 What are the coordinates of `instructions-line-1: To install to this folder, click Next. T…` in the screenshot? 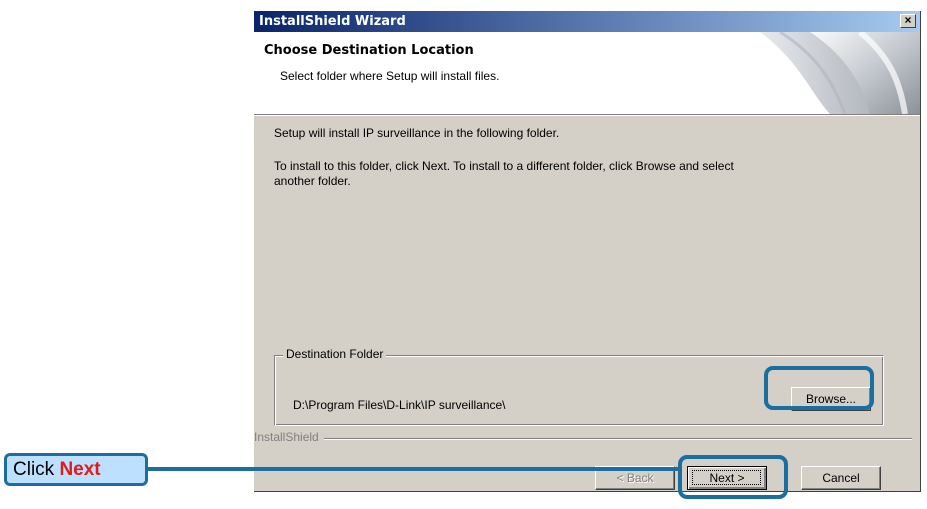 It's located at (504, 166).